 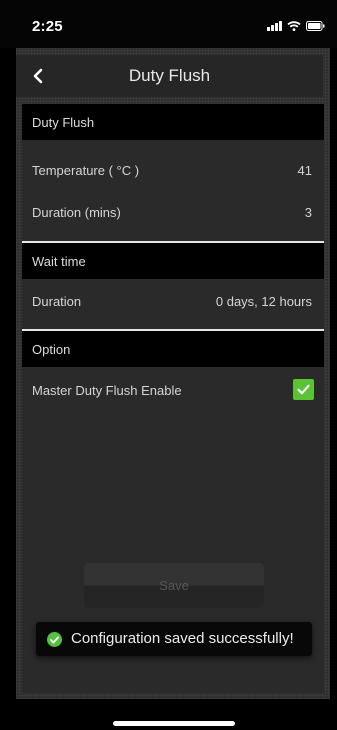 I want to click on duration-mins-value: 3, so click(x=308, y=212).